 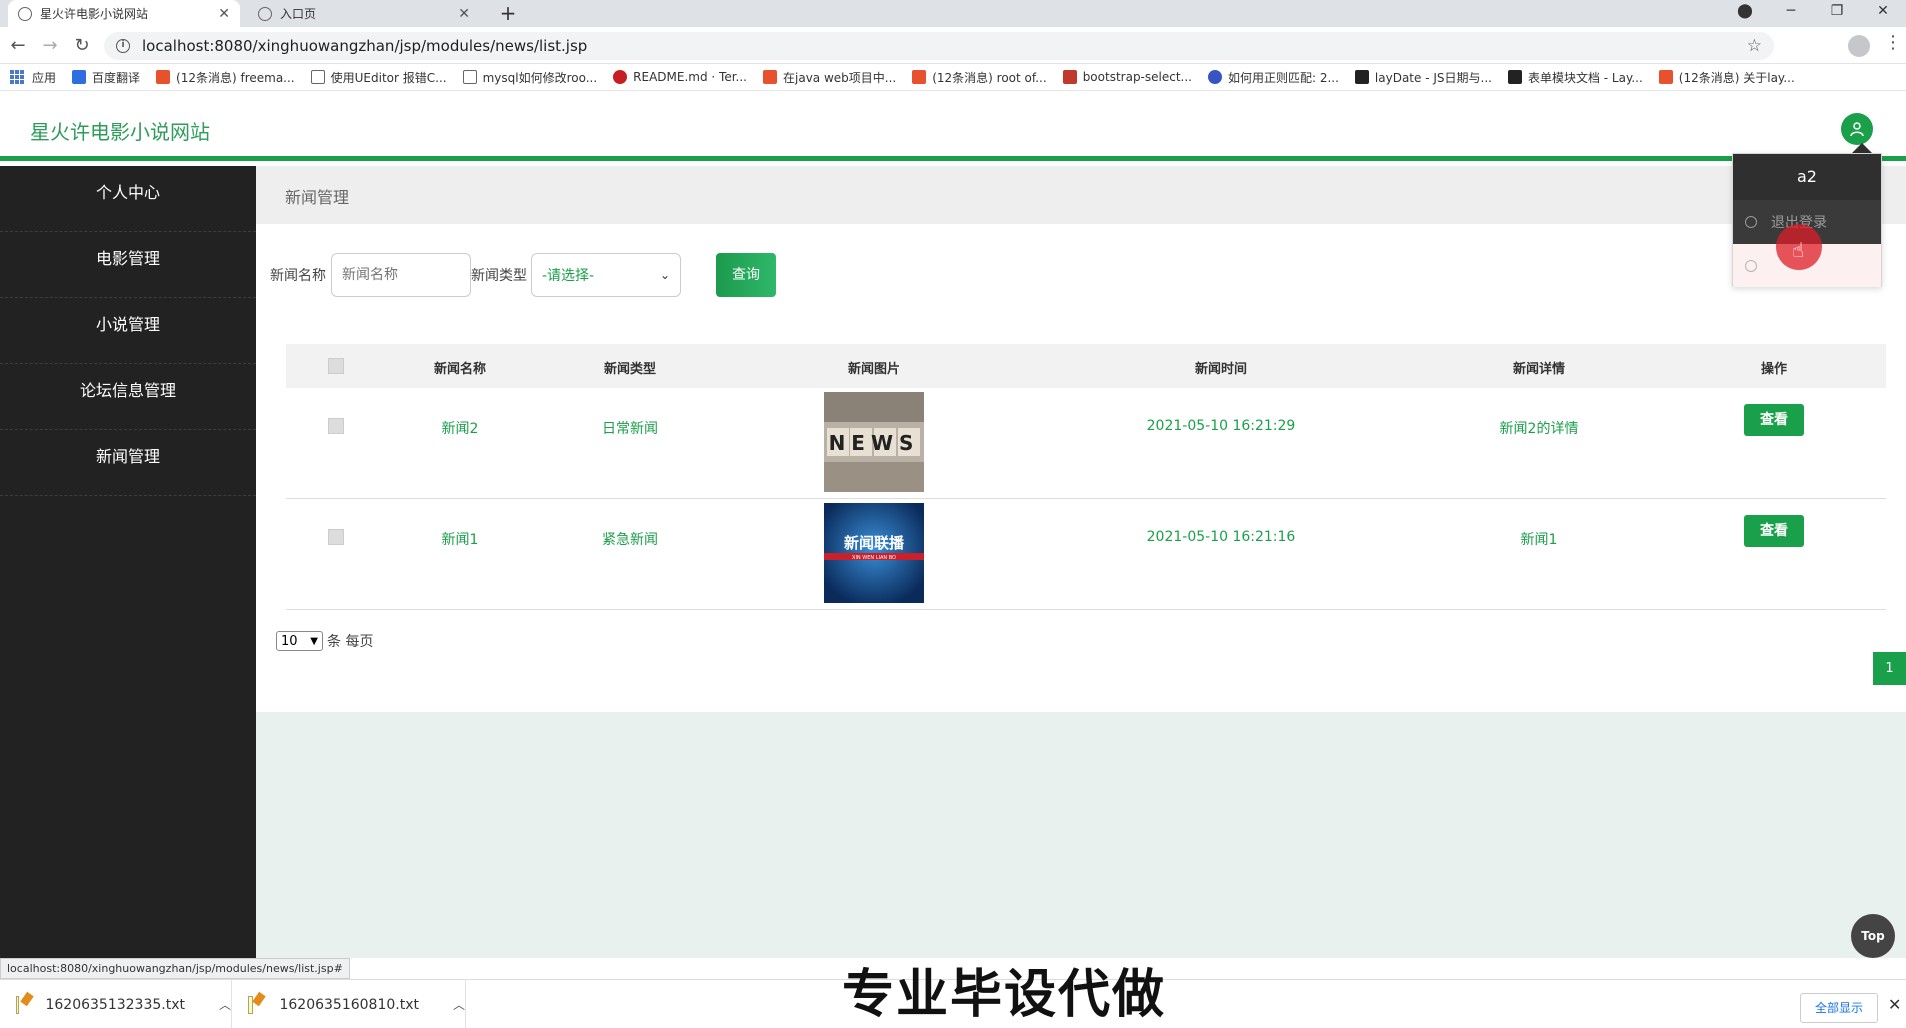 What do you see at coordinates (630, 540) in the screenshot?
I see `news-type-cell: 紧急新闻` at bounding box center [630, 540].